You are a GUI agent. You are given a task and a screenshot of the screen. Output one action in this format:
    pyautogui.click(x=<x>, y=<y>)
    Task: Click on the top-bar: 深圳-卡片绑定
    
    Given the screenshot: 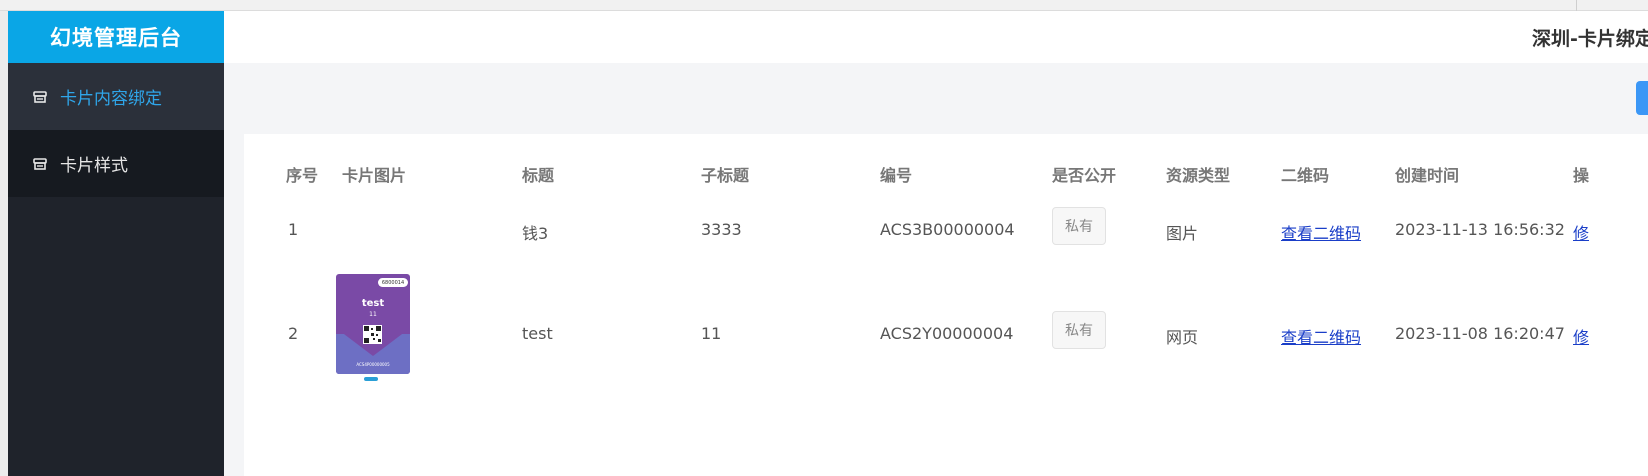 What is the action you would take?
    pyautogui.click(x=936, y=37)
    